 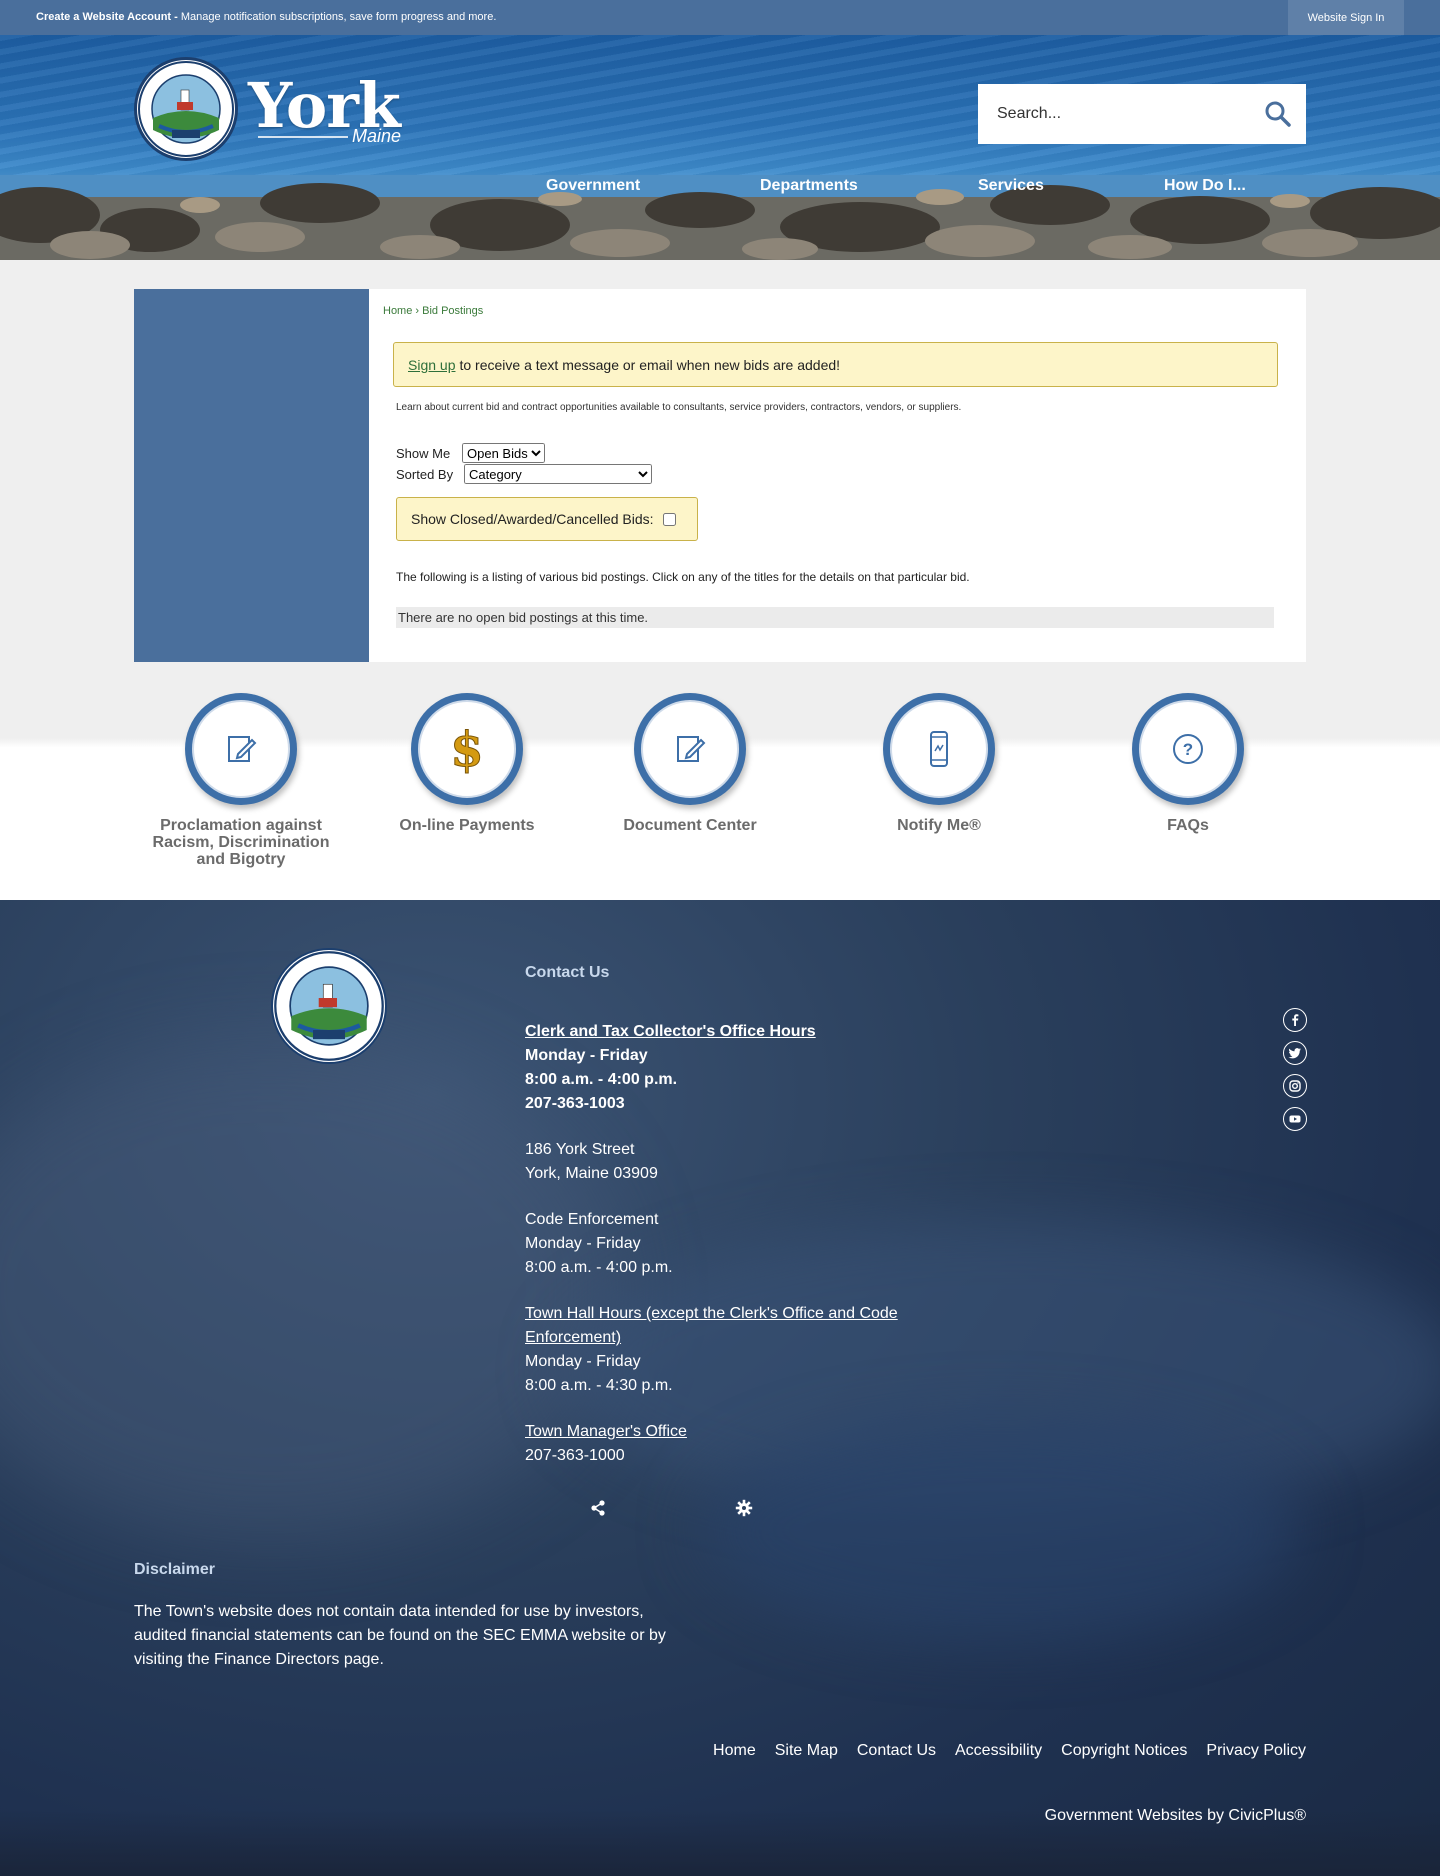 I want to click on quick-link-document-center: Document Center, so click(x=690, y=763).